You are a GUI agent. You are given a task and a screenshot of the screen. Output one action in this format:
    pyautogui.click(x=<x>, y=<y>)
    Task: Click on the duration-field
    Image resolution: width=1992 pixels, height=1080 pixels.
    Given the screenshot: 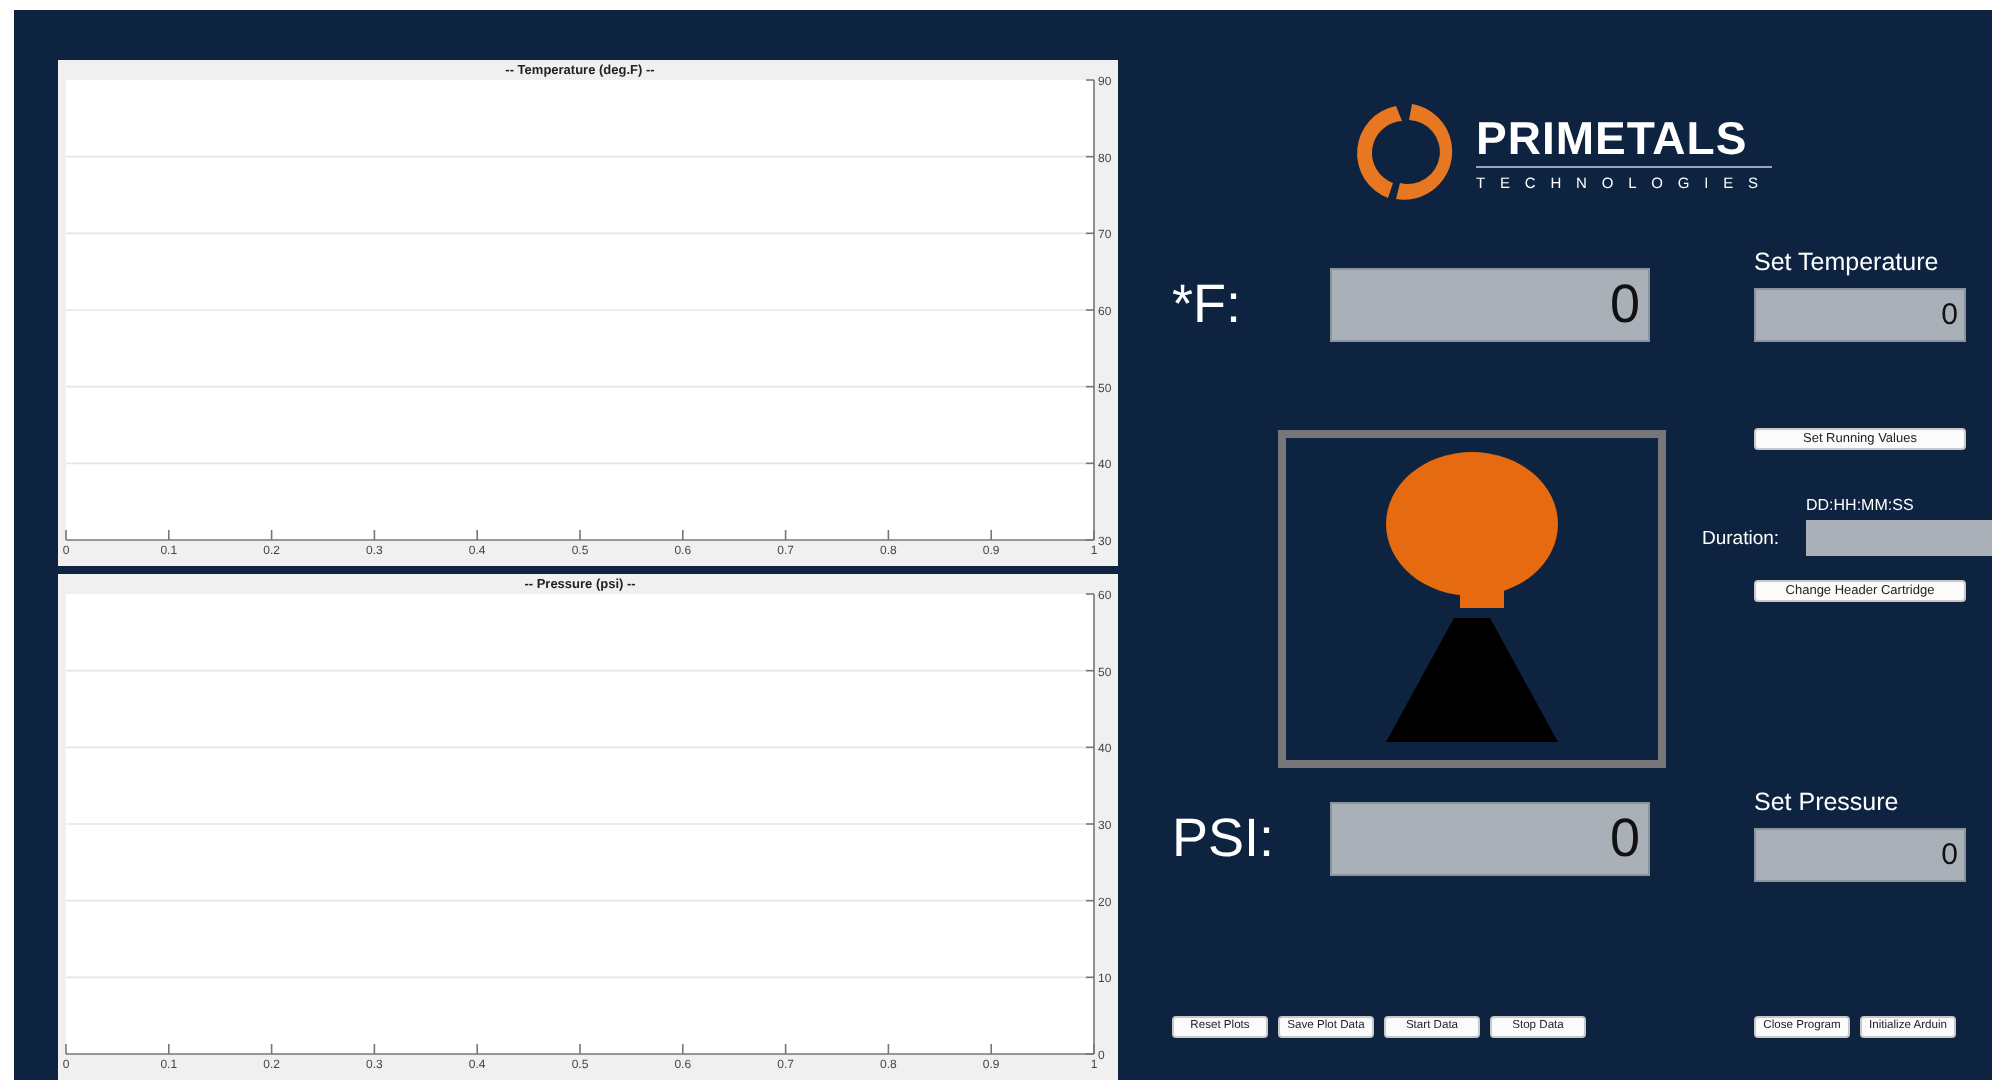 What is the action you would take?
    pyautogui.click(x=1899, y=538)
    